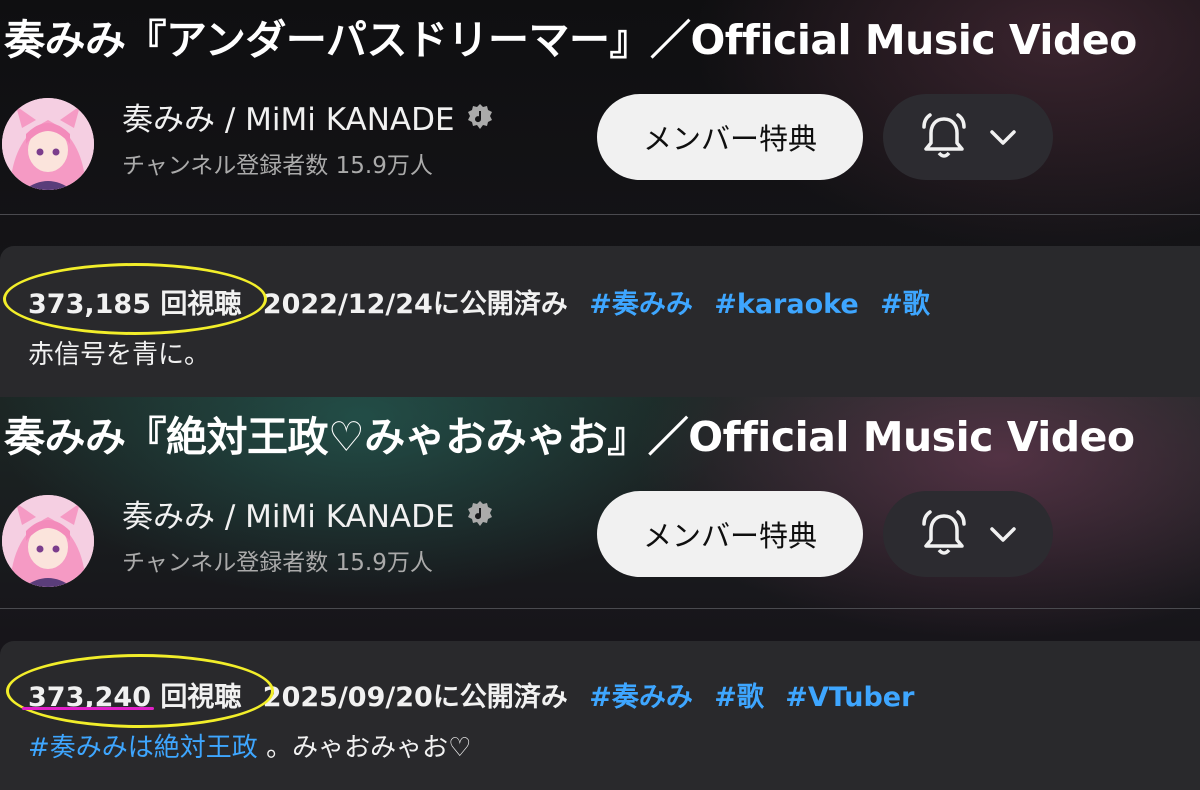 The image size is (1200, 790). I want to click on hashtag-link: #奏みみは絶対王政, so click(143, 748).